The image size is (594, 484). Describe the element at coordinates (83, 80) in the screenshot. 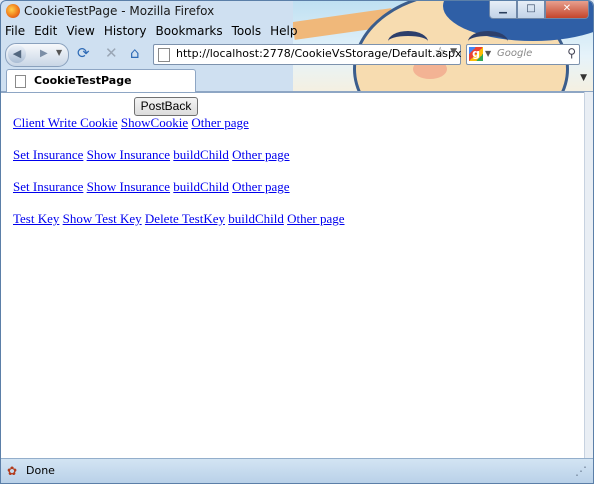

I see `tab-label: CookieTestPage` at that location.